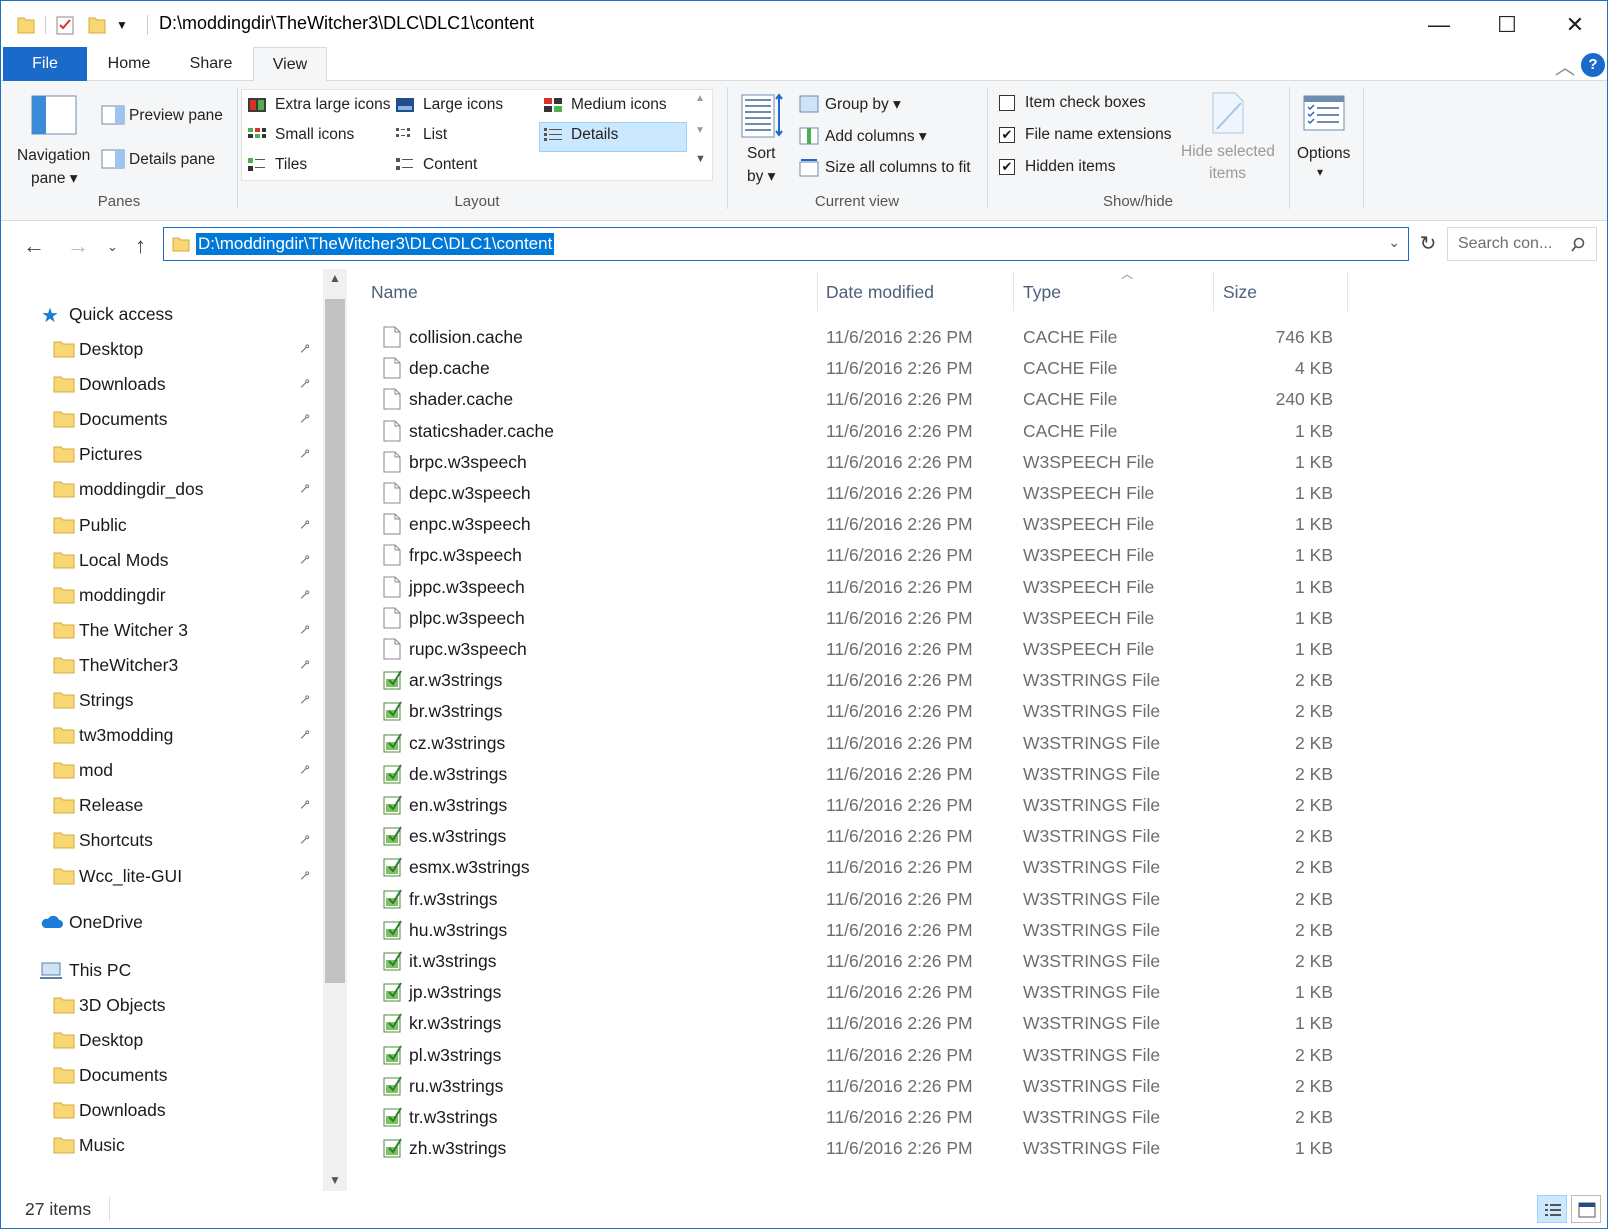 This screenshot has height=1229, width=1608. Describe the element at coordinates (461, 399) in the screenshot. I see `file-name: shader.cache` at that location.